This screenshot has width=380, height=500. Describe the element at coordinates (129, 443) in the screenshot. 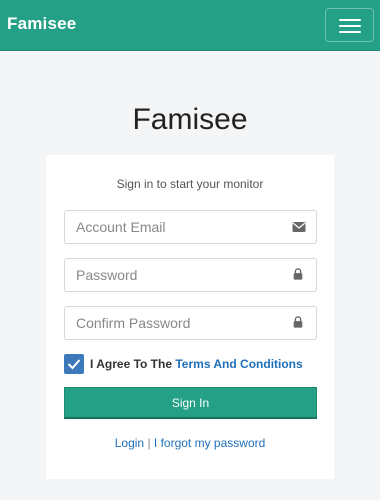

I see `login-link: Login` at that location.